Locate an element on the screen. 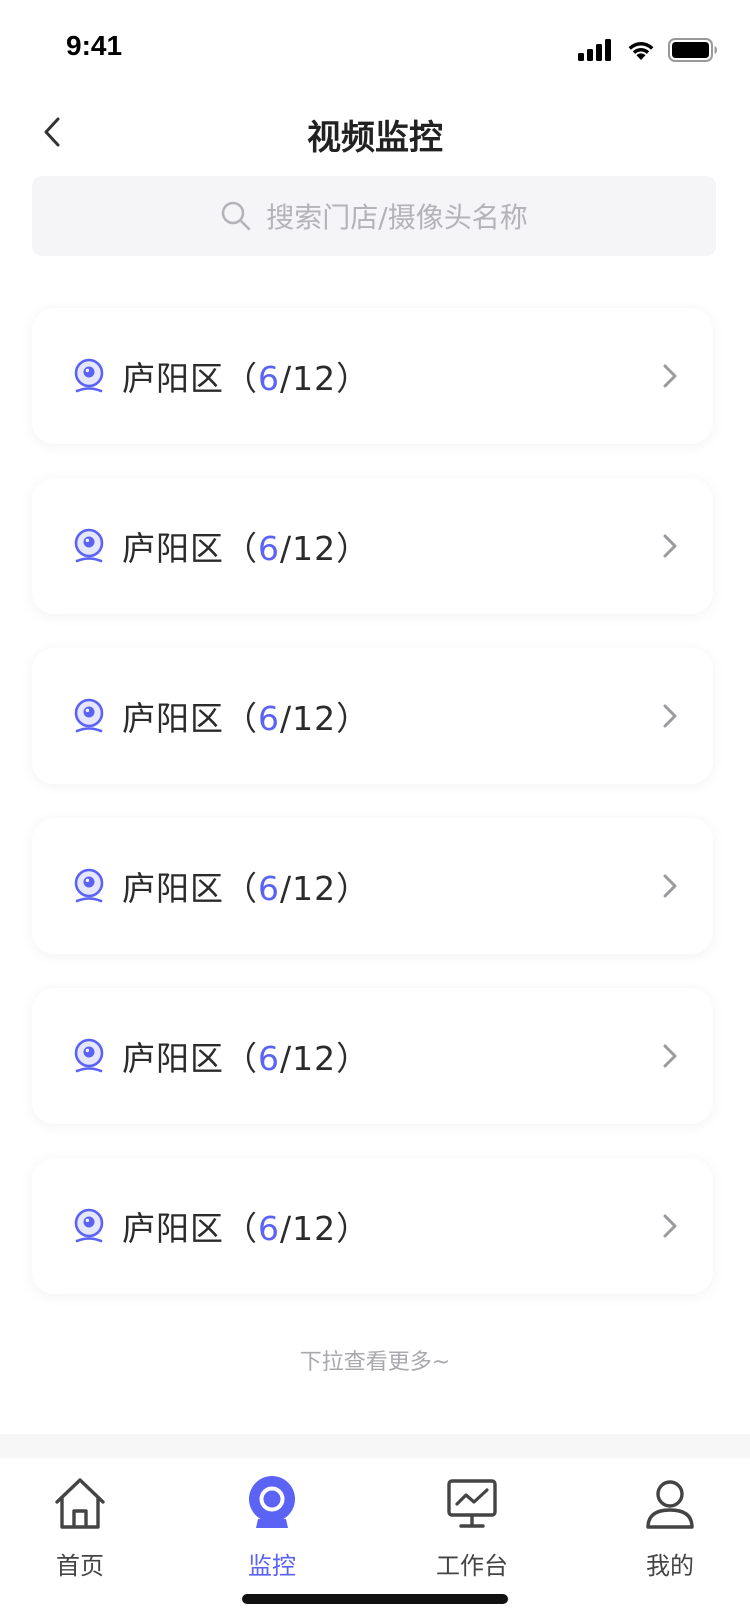  tab-monitor: 监控 is located at coordinates (272, 1527).